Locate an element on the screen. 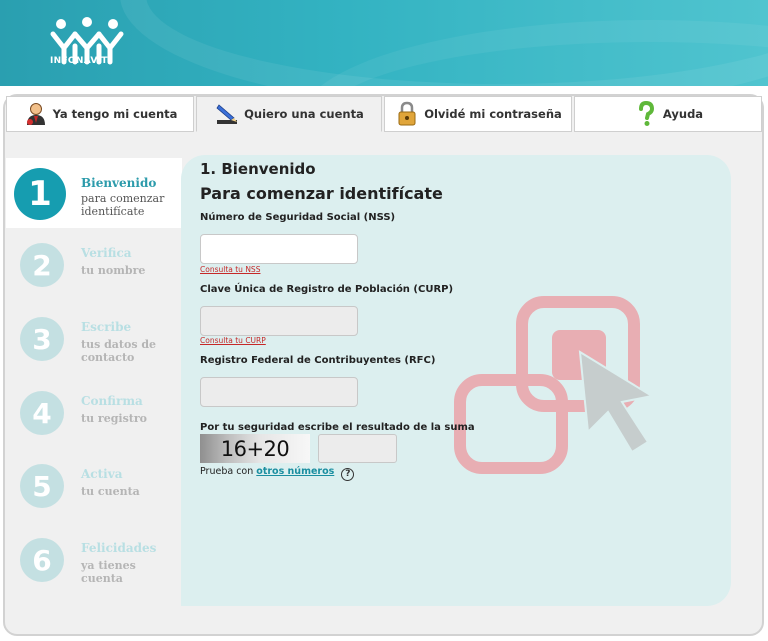 The image size is (768, 641). tab-label: Ayuda is located at coordinates (683, 114).